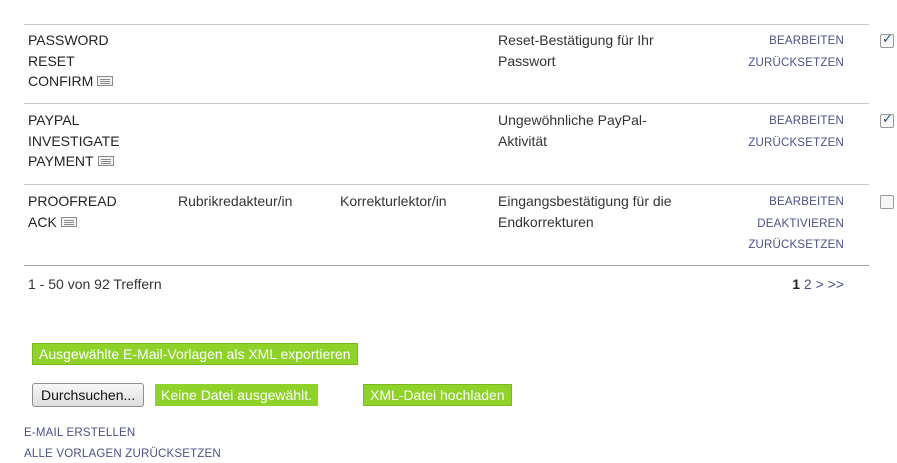  Describe the element at coordinates (393, 201) in the screenshot. I see `recipient-role: Korrekturlektor/in` at that location.